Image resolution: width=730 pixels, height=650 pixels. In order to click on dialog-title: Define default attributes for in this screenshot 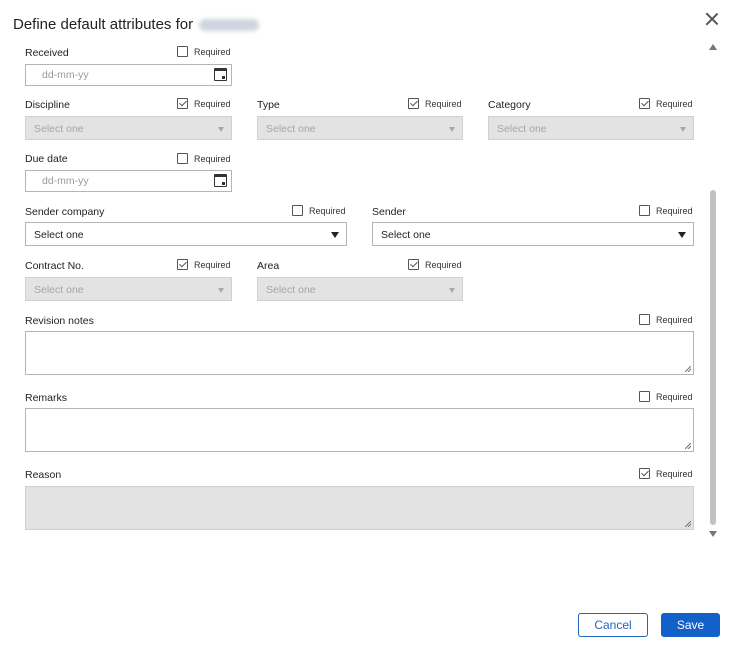, I will do `click(136, 24)`.